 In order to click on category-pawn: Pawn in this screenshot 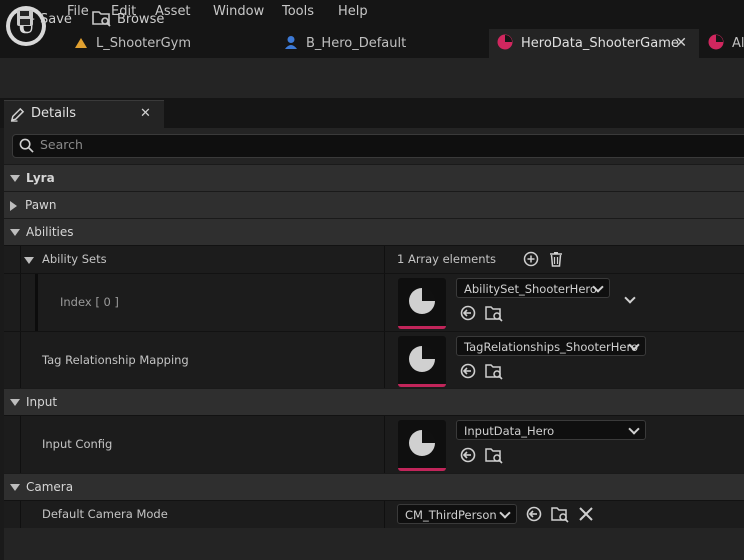, I will do `click(374, 204)`.